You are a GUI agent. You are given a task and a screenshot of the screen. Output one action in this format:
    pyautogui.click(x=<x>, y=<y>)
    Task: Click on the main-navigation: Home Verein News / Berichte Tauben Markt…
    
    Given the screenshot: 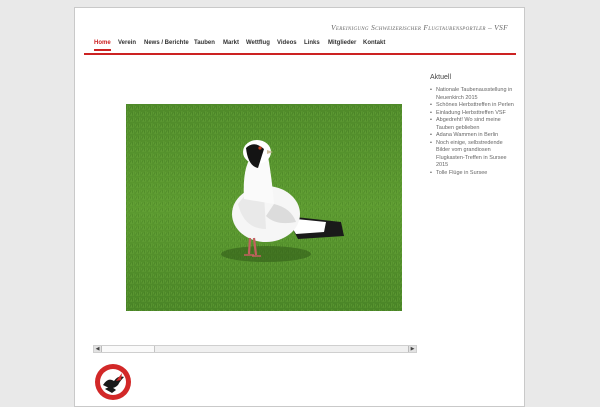 What is the action you would take?
    pyautogui.click(x=300, y=47)
    